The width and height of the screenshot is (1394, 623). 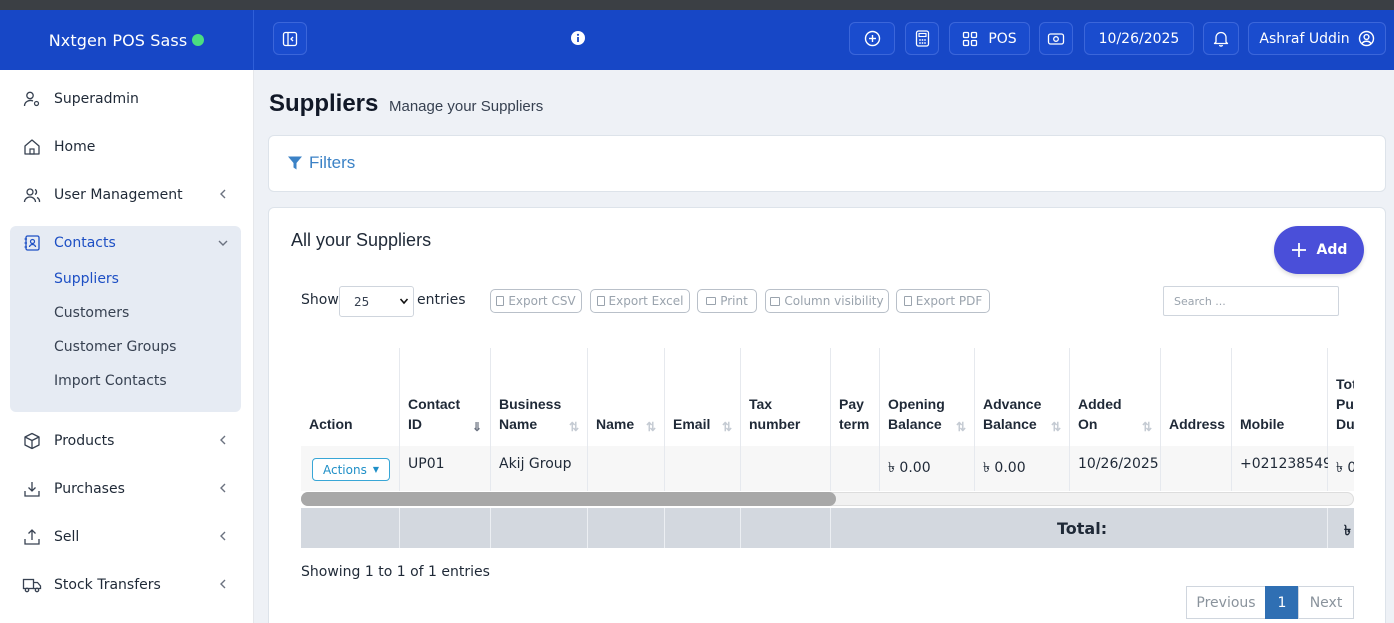 What do you see at coordinates (67, 537) in the screenshot?
I see `sidebar-item-label: Sell` at bounding box center [67, 537].